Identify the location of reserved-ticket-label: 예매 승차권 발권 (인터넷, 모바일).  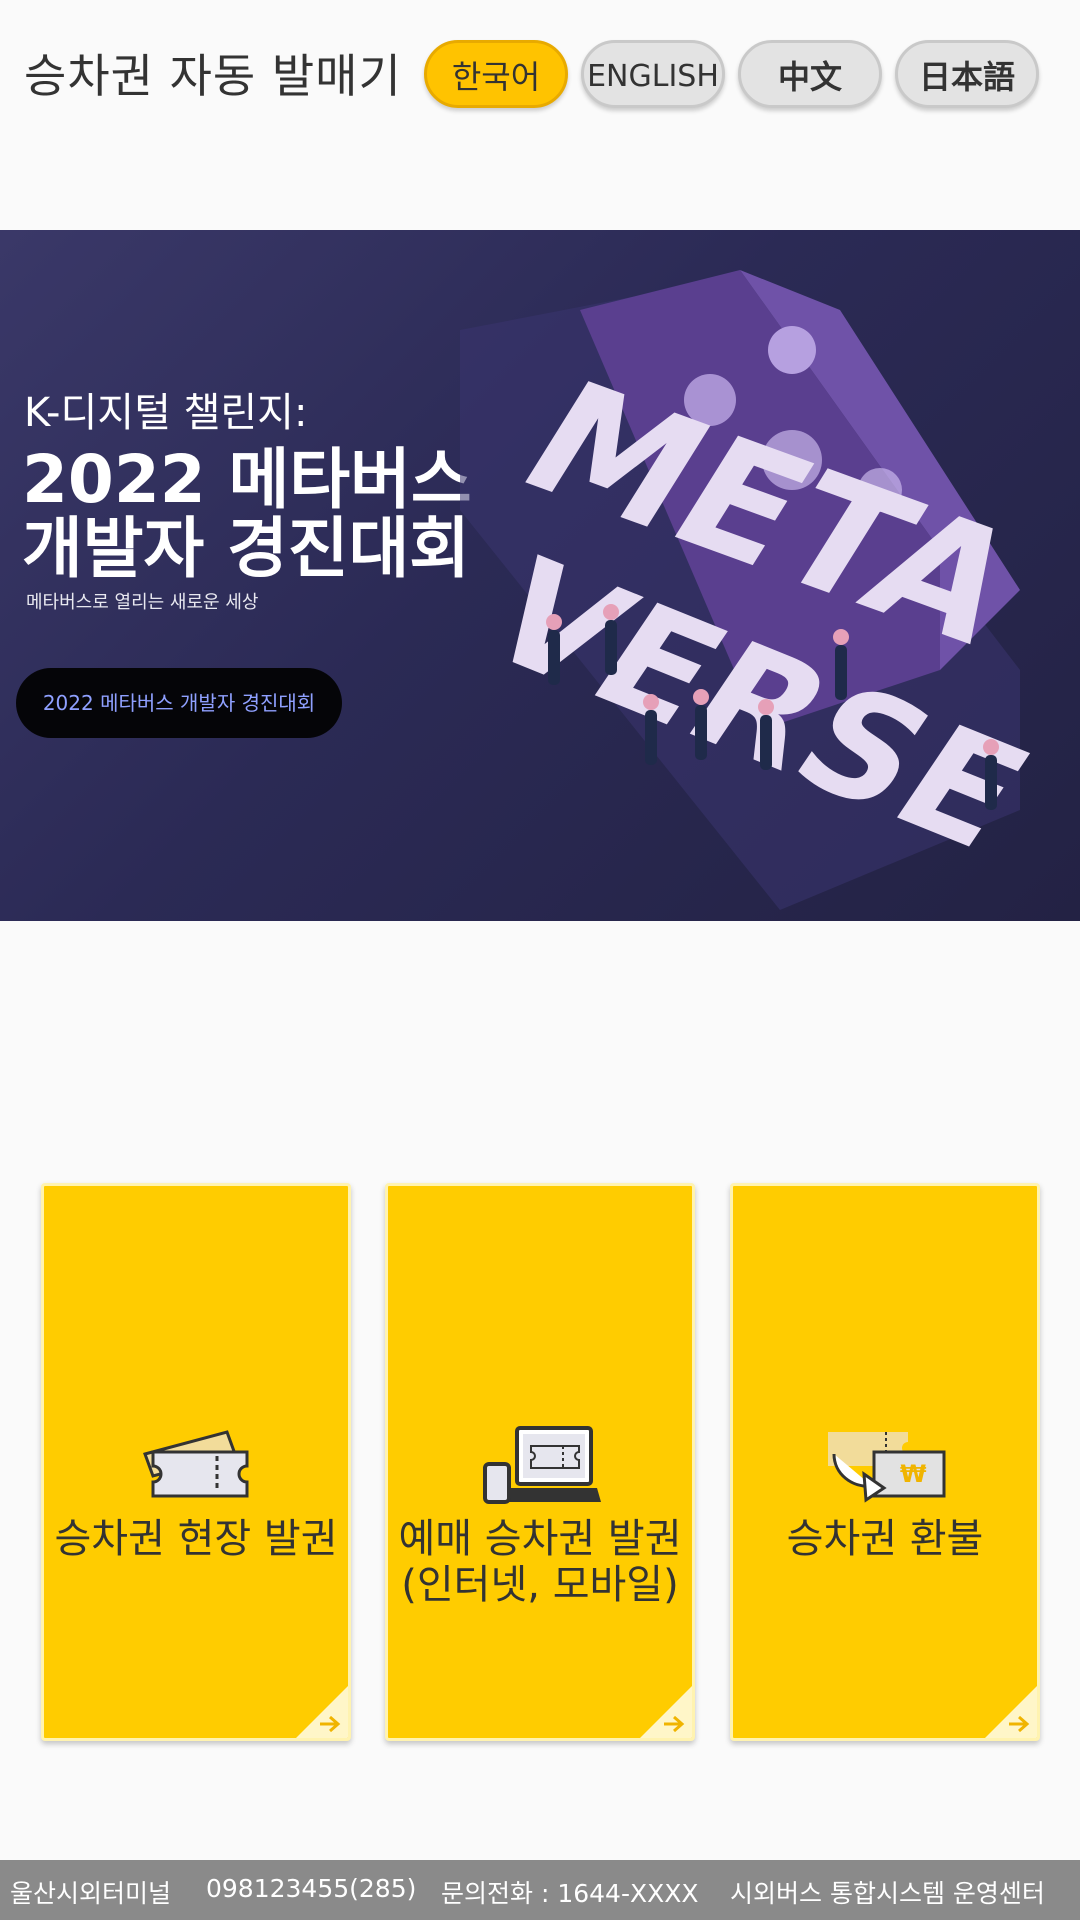
(540, 1562).